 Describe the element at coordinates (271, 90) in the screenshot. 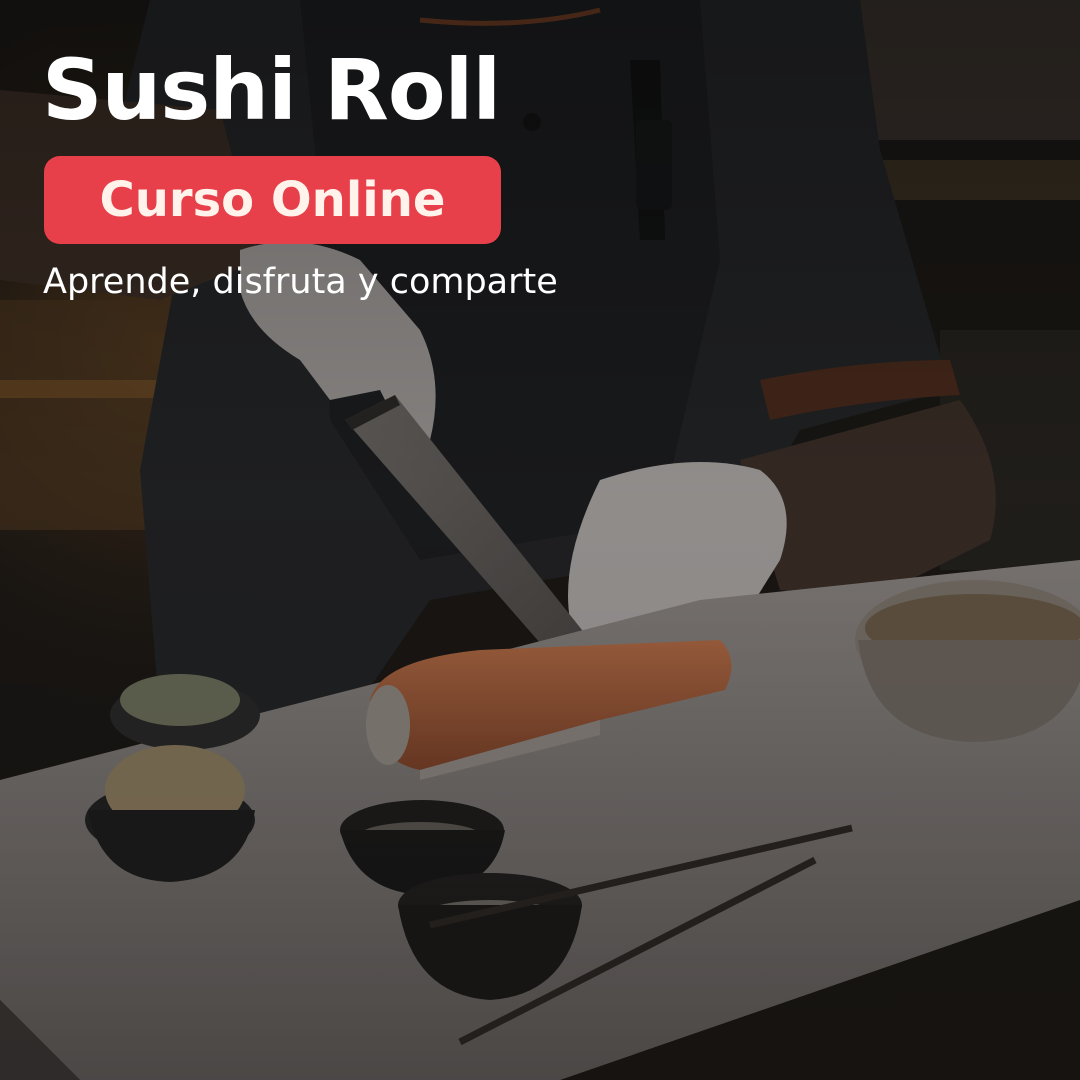

I see `course-title: Sushi Roll` at that location.